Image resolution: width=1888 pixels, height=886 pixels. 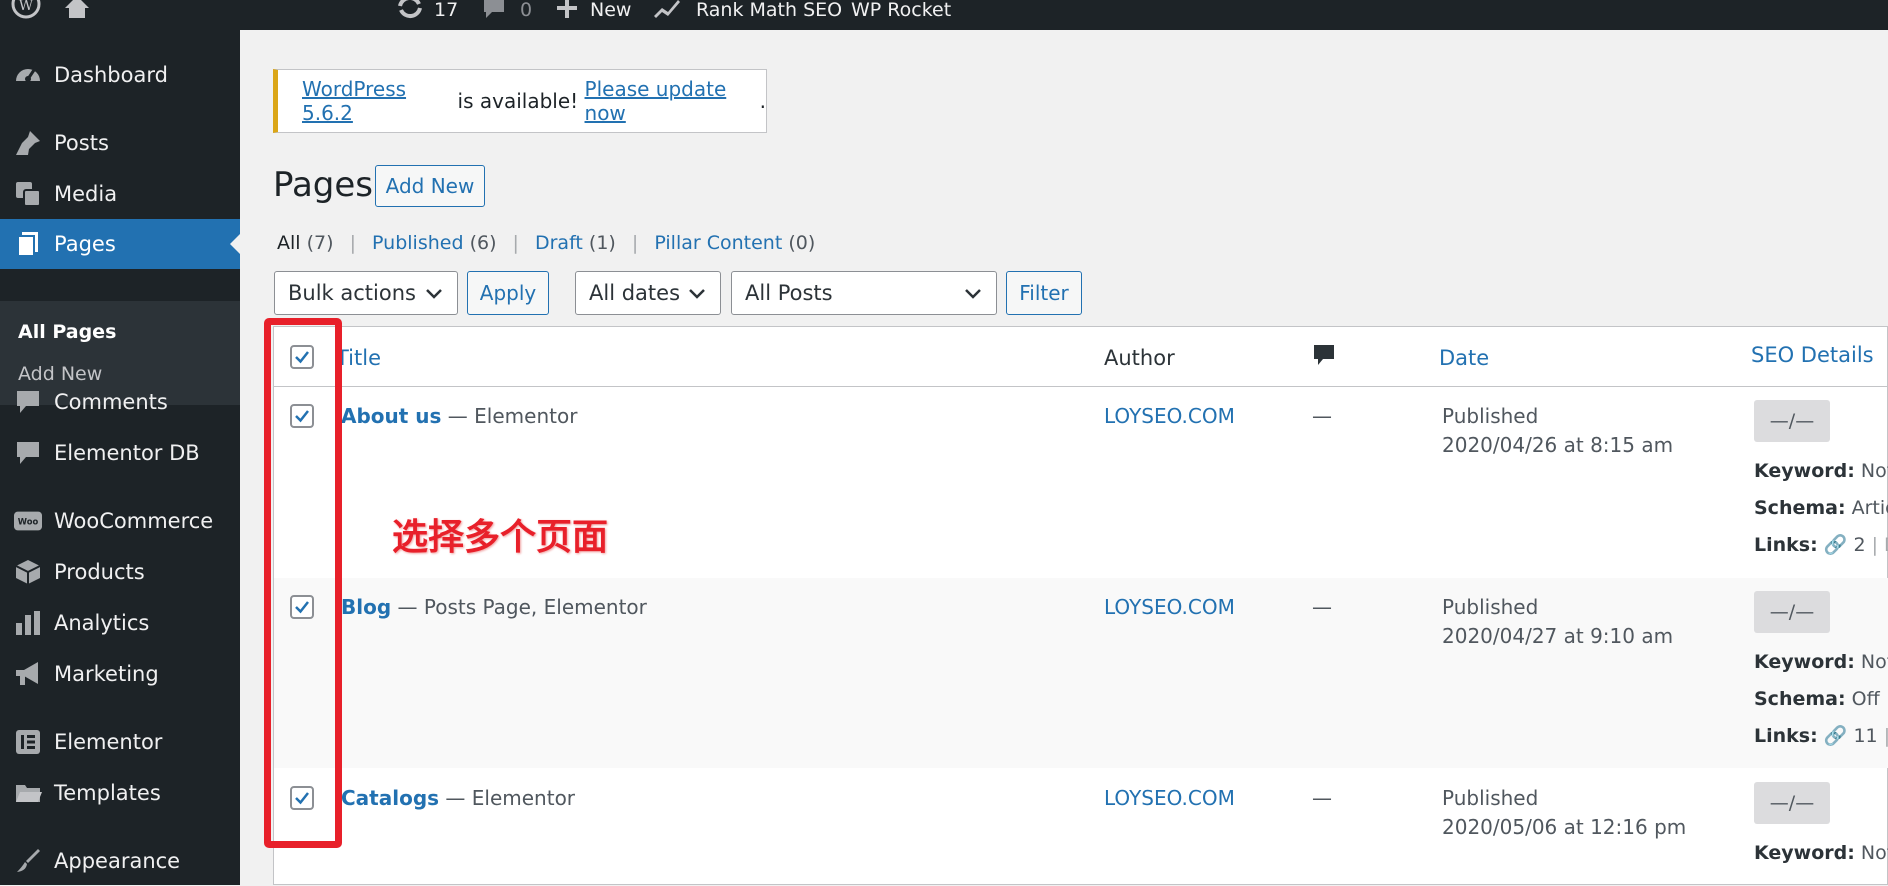 I want to click on menu-label: Products, so click(x=99, y=572).